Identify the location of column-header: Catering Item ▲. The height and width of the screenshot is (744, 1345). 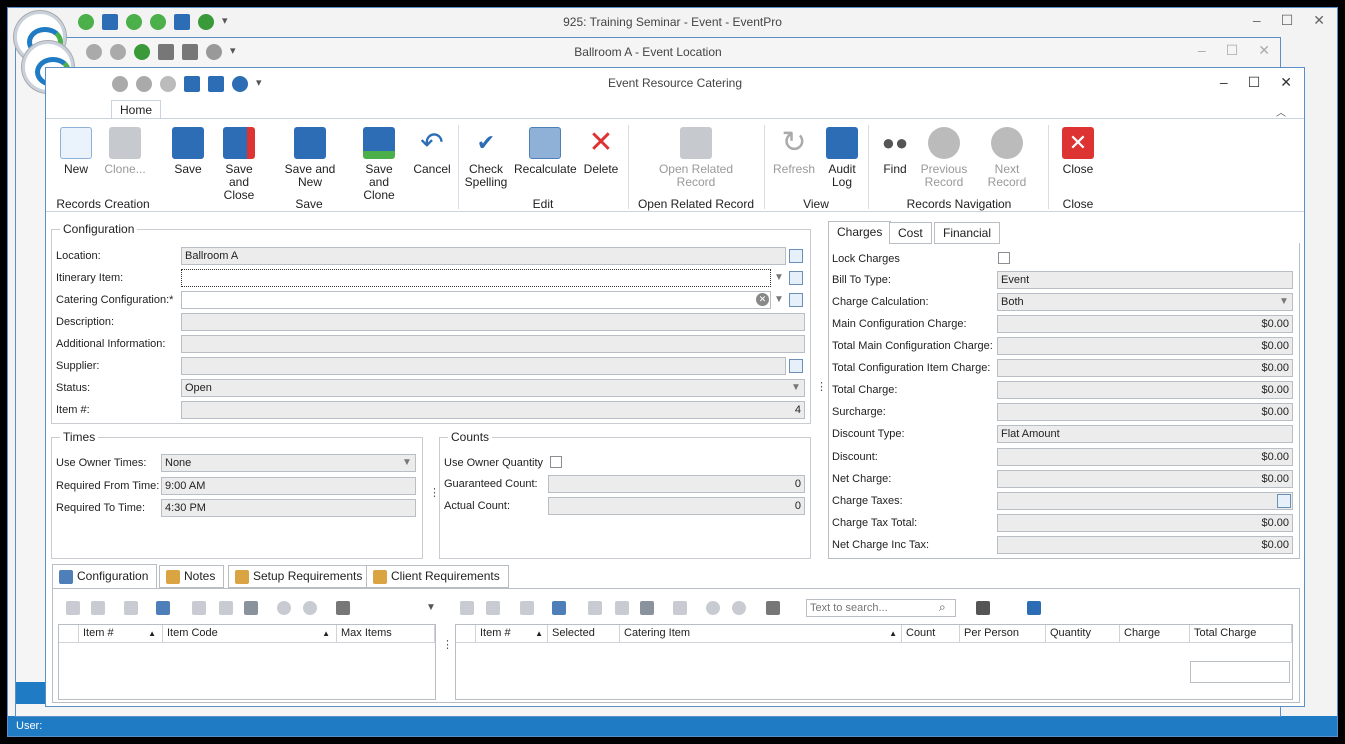
(761, 634).